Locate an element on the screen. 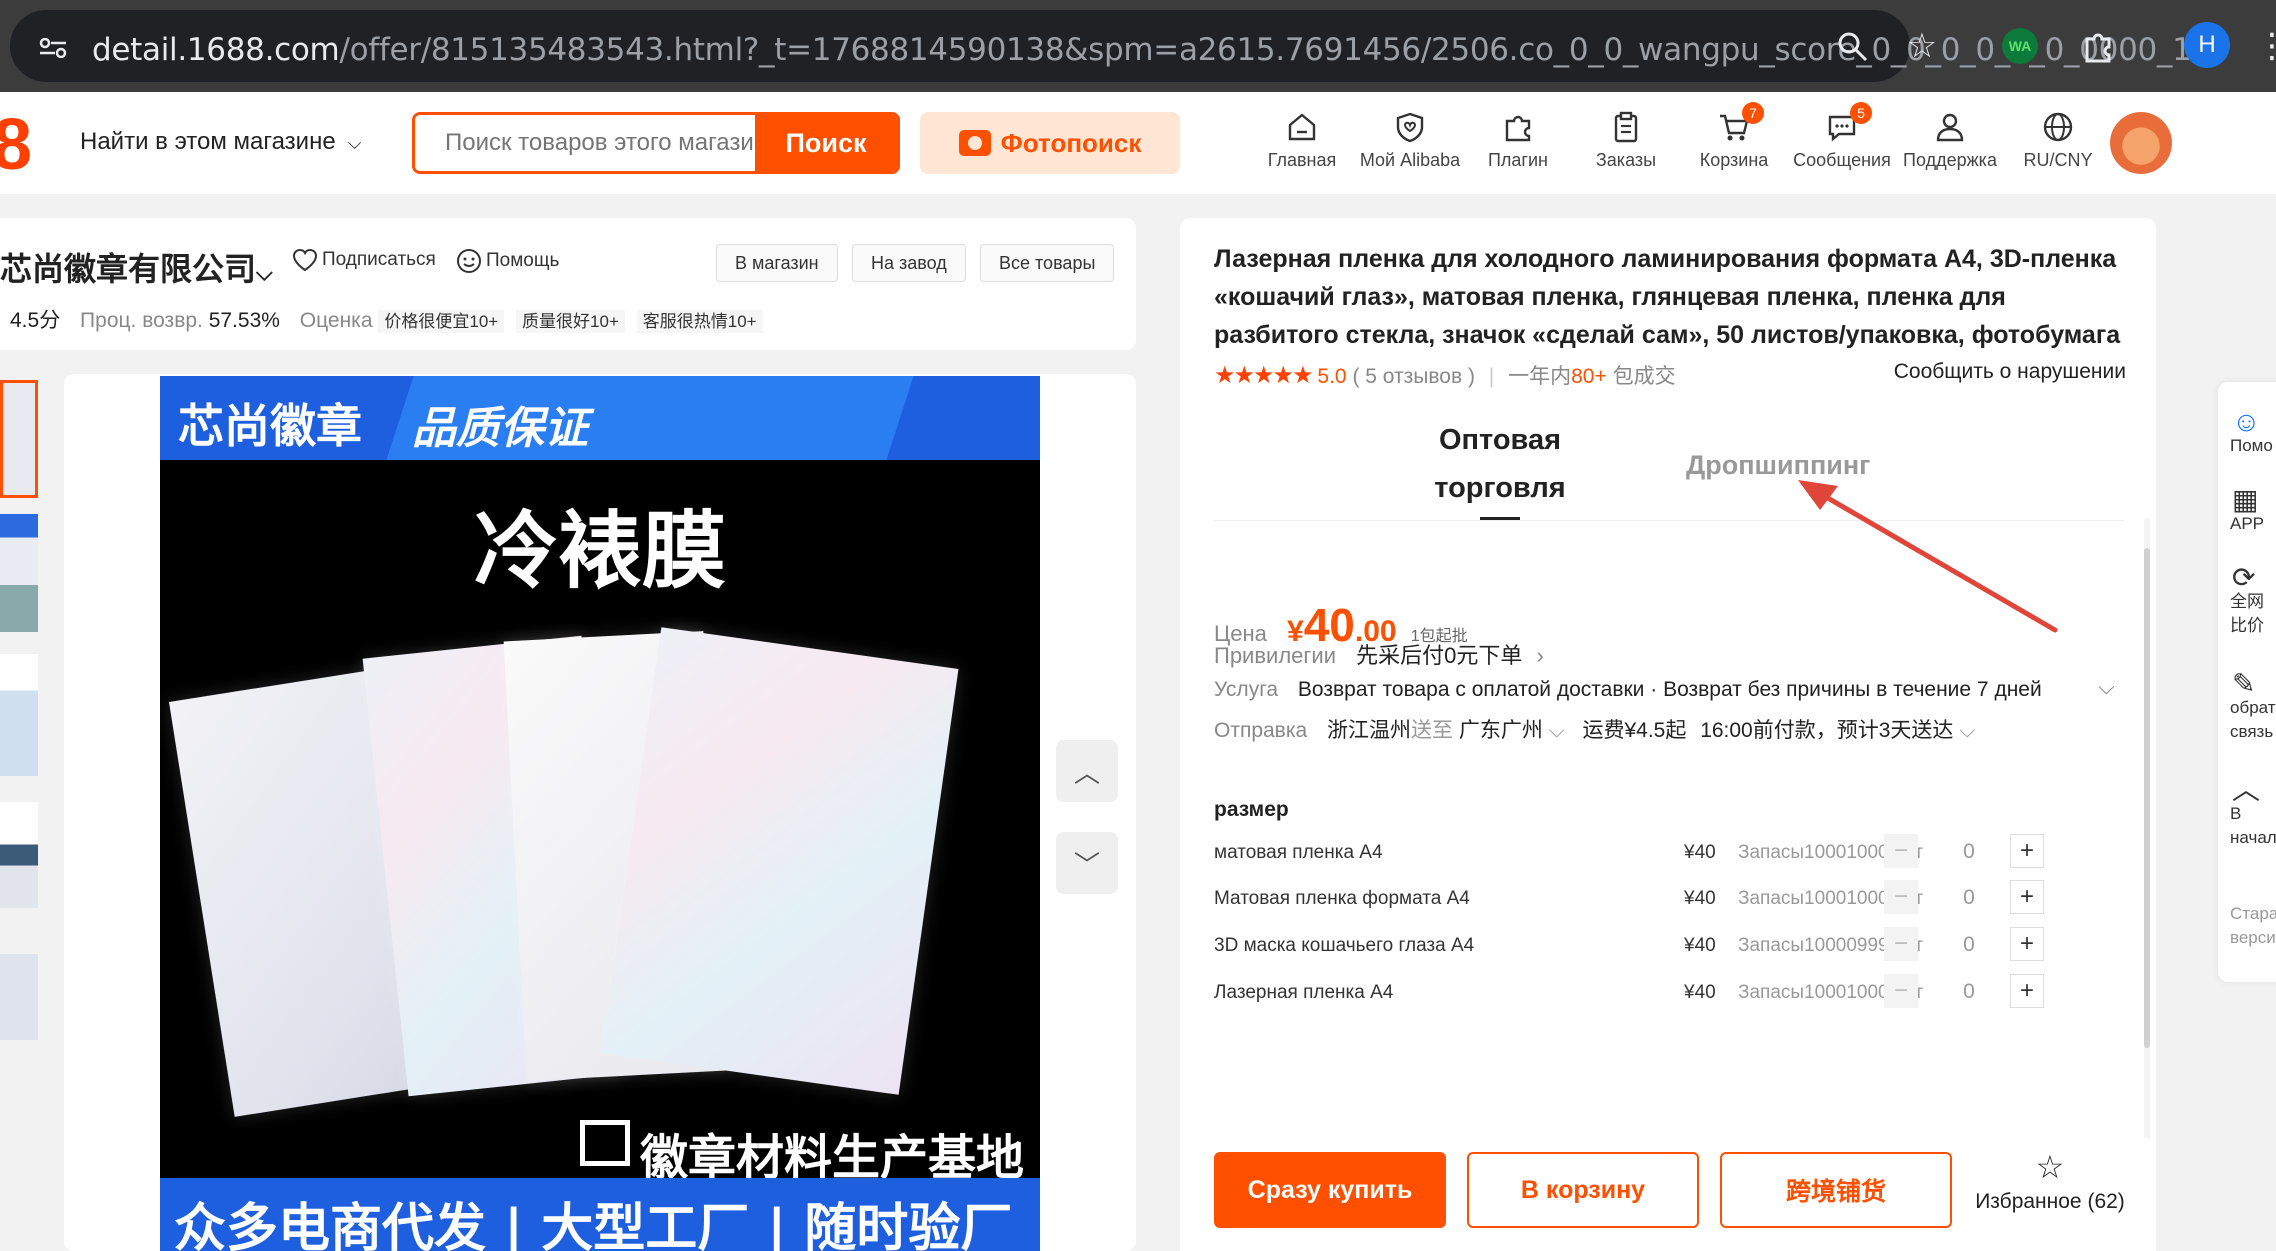 This screenshot has width=2276, height=1251. nav-home: Главная is located at coordinates (1302, 140).